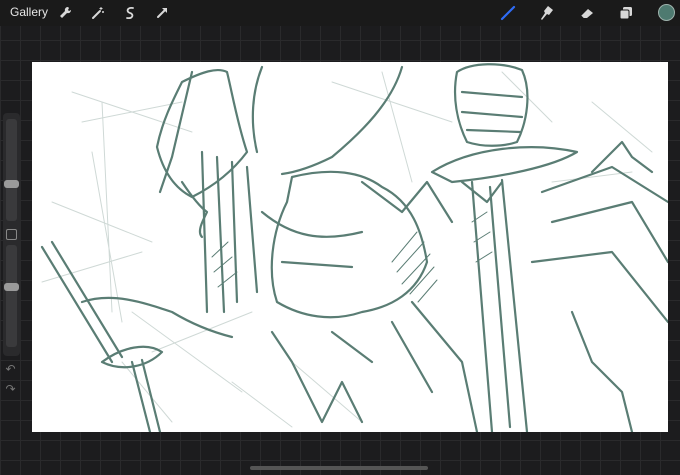 This screenshot has width=680, height=475. I want to click on modify-button, so click(11, 234).